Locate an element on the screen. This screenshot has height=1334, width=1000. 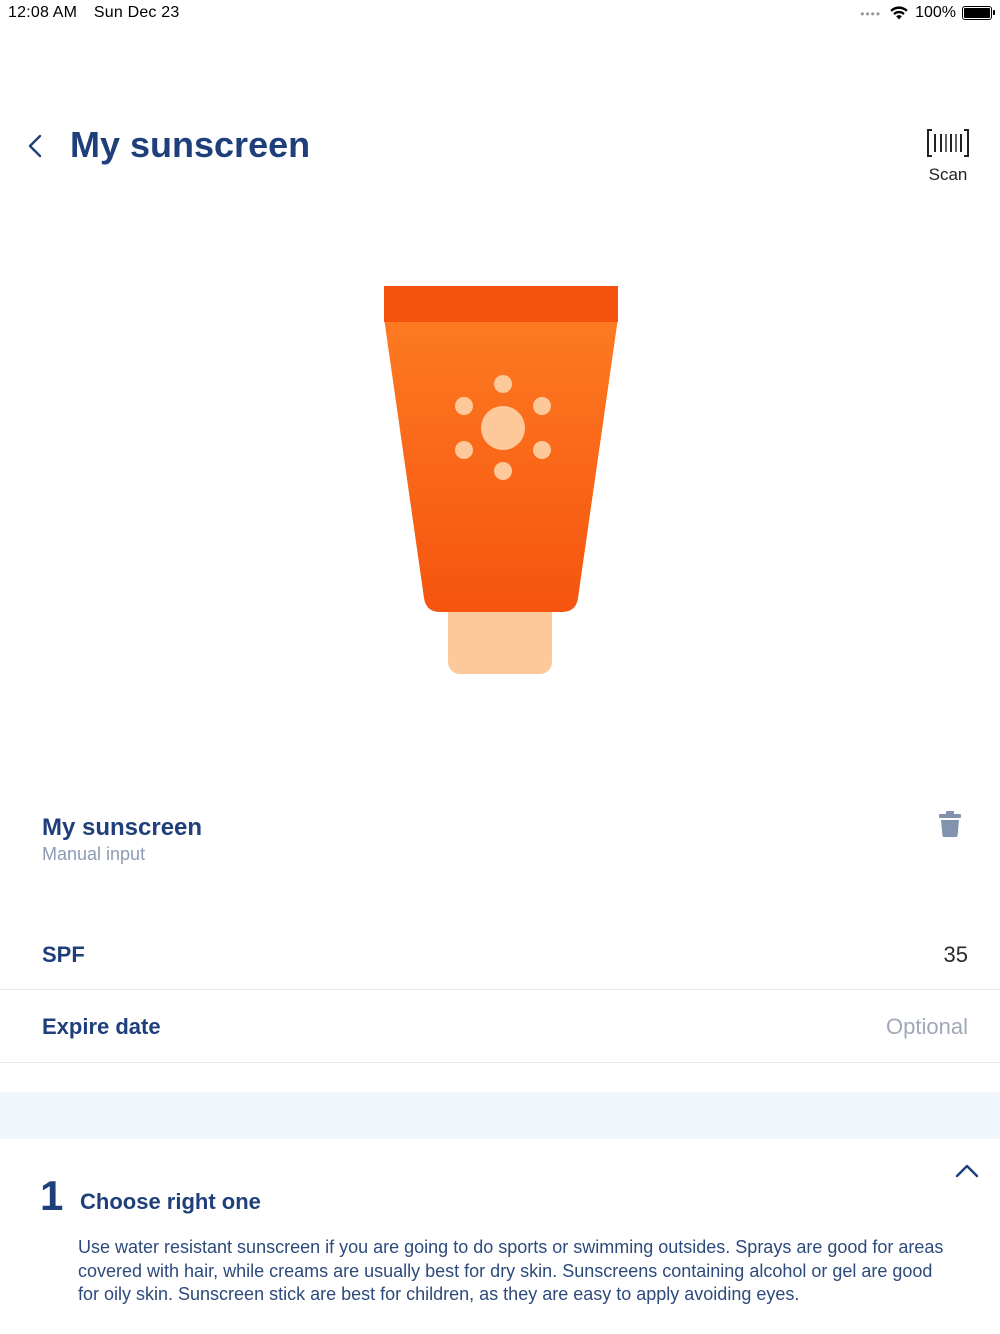
spf-row: SPF 35 is located at coordinates (500, 954).